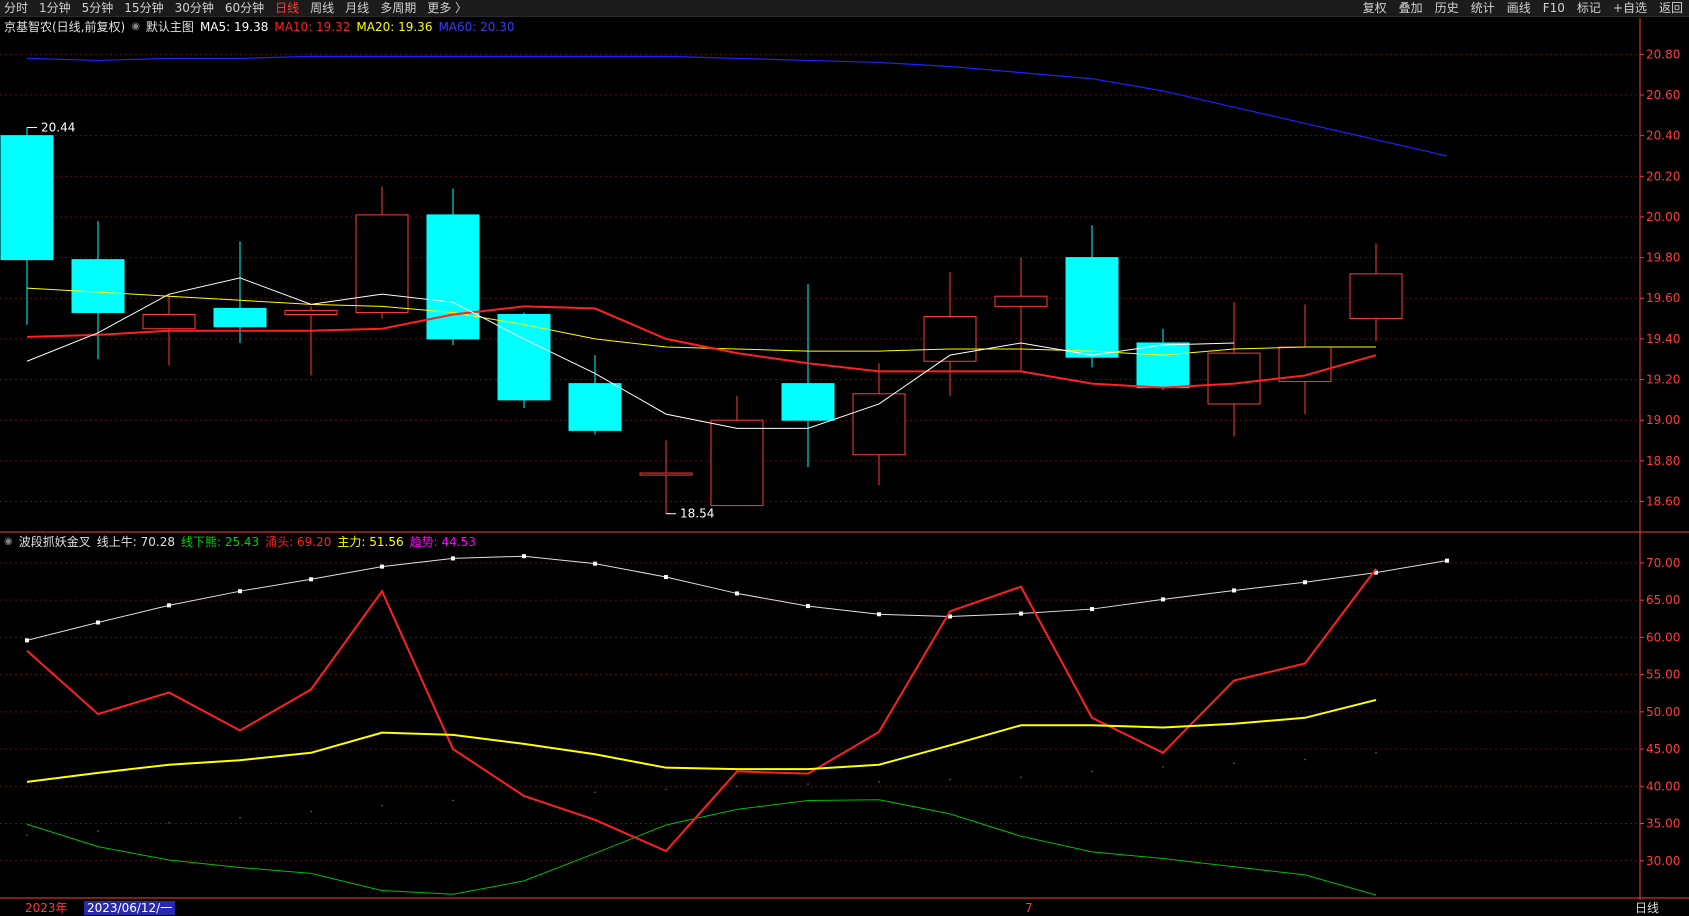 Image resolution: width=1689 pixels, height=916 pixels. Describe the element at coordinates (64, 26) in the screenshot. I see `stock-name: 京基智农(日线,前复权)` at that location.